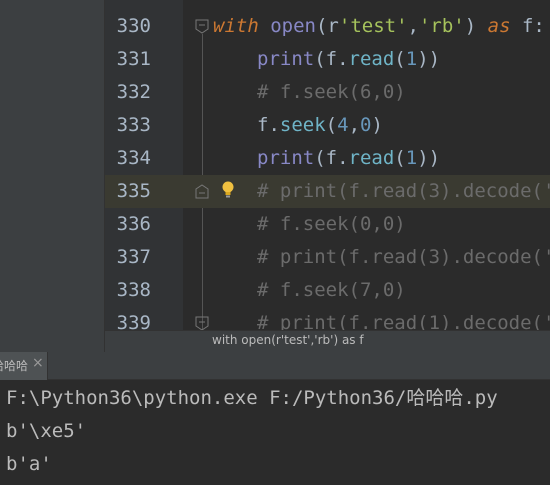 This screenshot has height=485, width=550. Describe the element at coordinates (331, 290) in the screenshot. I see `code-comment: # f.seek(7,0)` at that location.